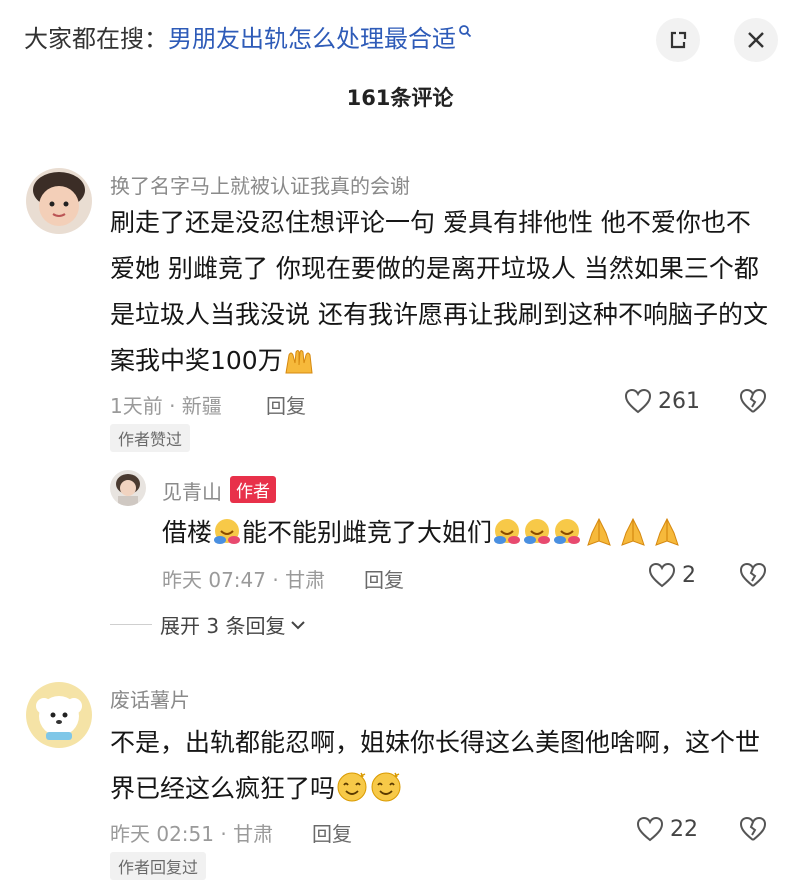  I want to click on search-suggestion: 大家都在搜：男朋友出轨怎么处理最合适, so click(248, 39).